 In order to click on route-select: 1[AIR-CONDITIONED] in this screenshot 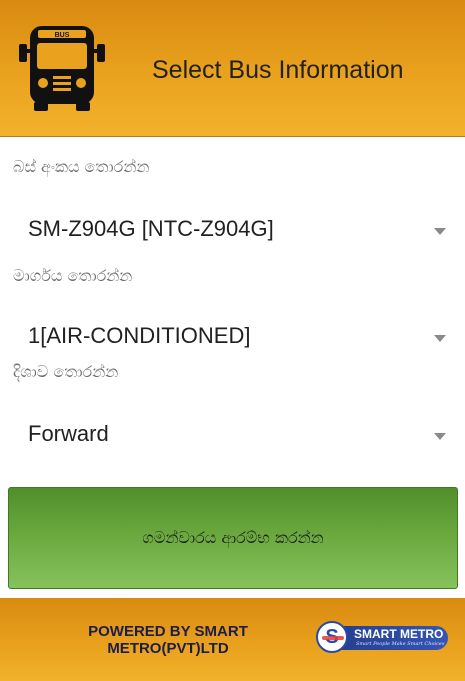, I will do `click(232, 338)`.